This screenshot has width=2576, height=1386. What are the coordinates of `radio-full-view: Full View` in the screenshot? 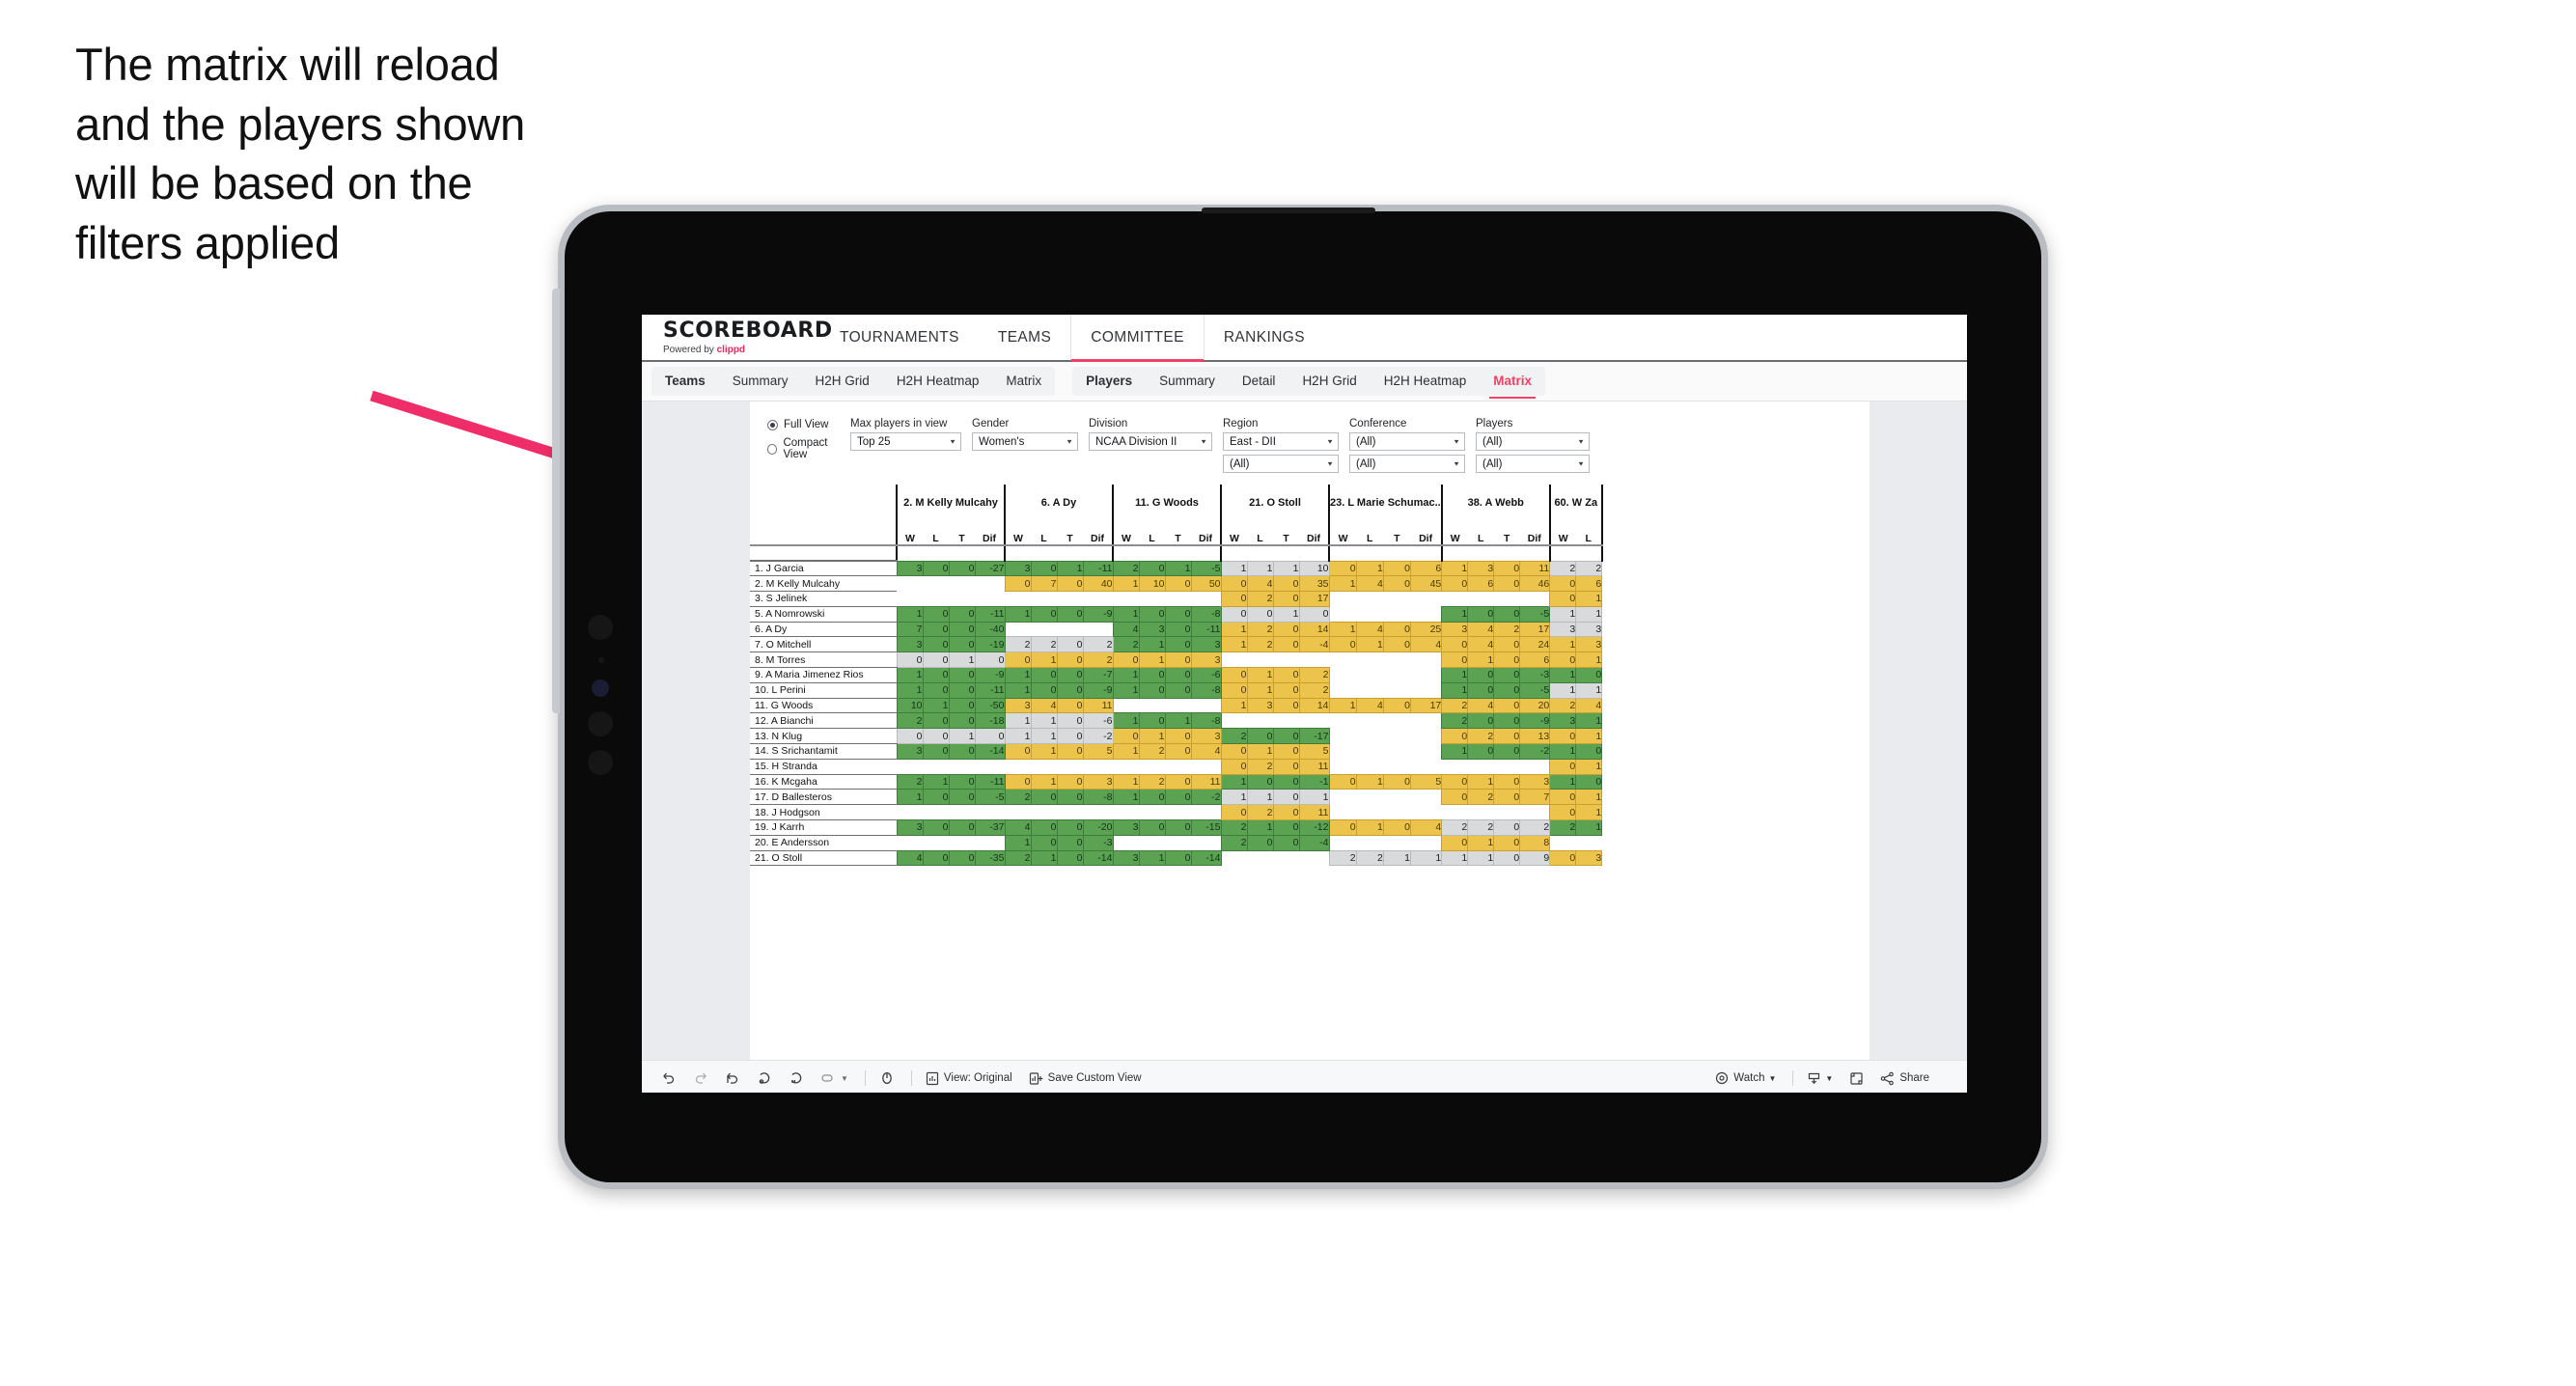 It's located at (808, 425).